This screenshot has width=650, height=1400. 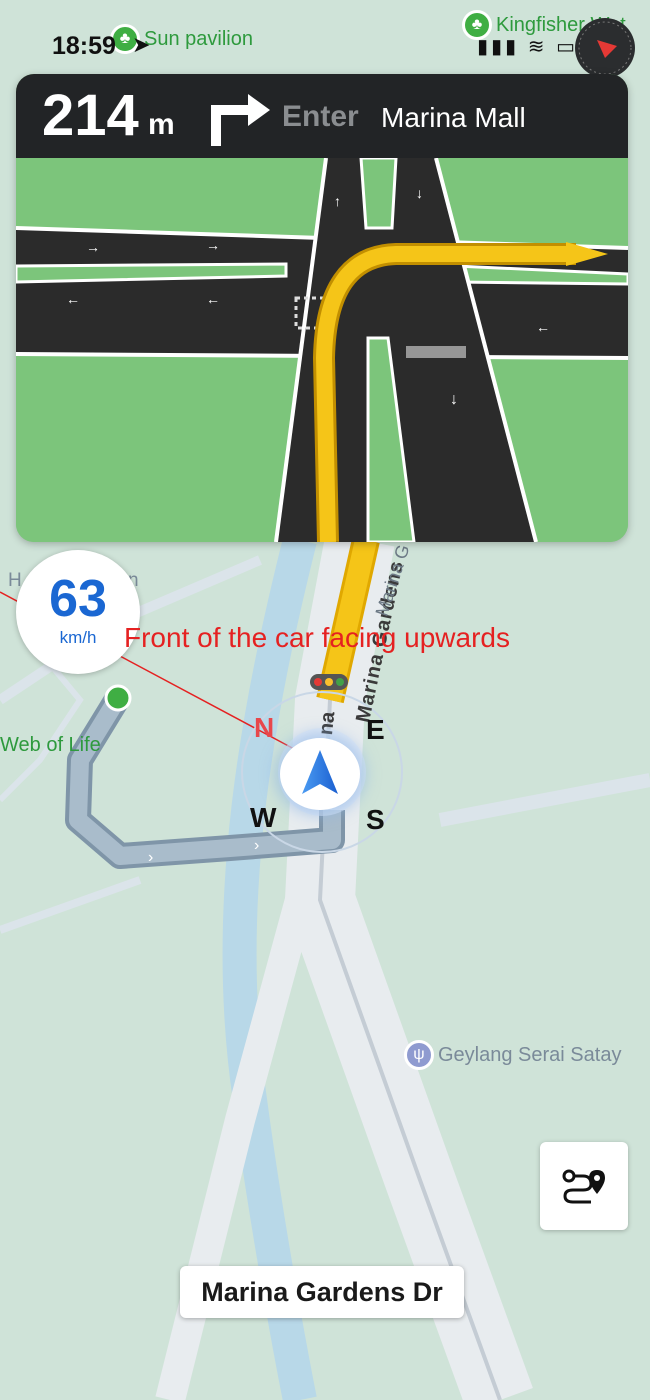 What do you see at coordinates (375, 729) in the screenshot?
I see `compass-east: E` at bounding box center [375, 729].